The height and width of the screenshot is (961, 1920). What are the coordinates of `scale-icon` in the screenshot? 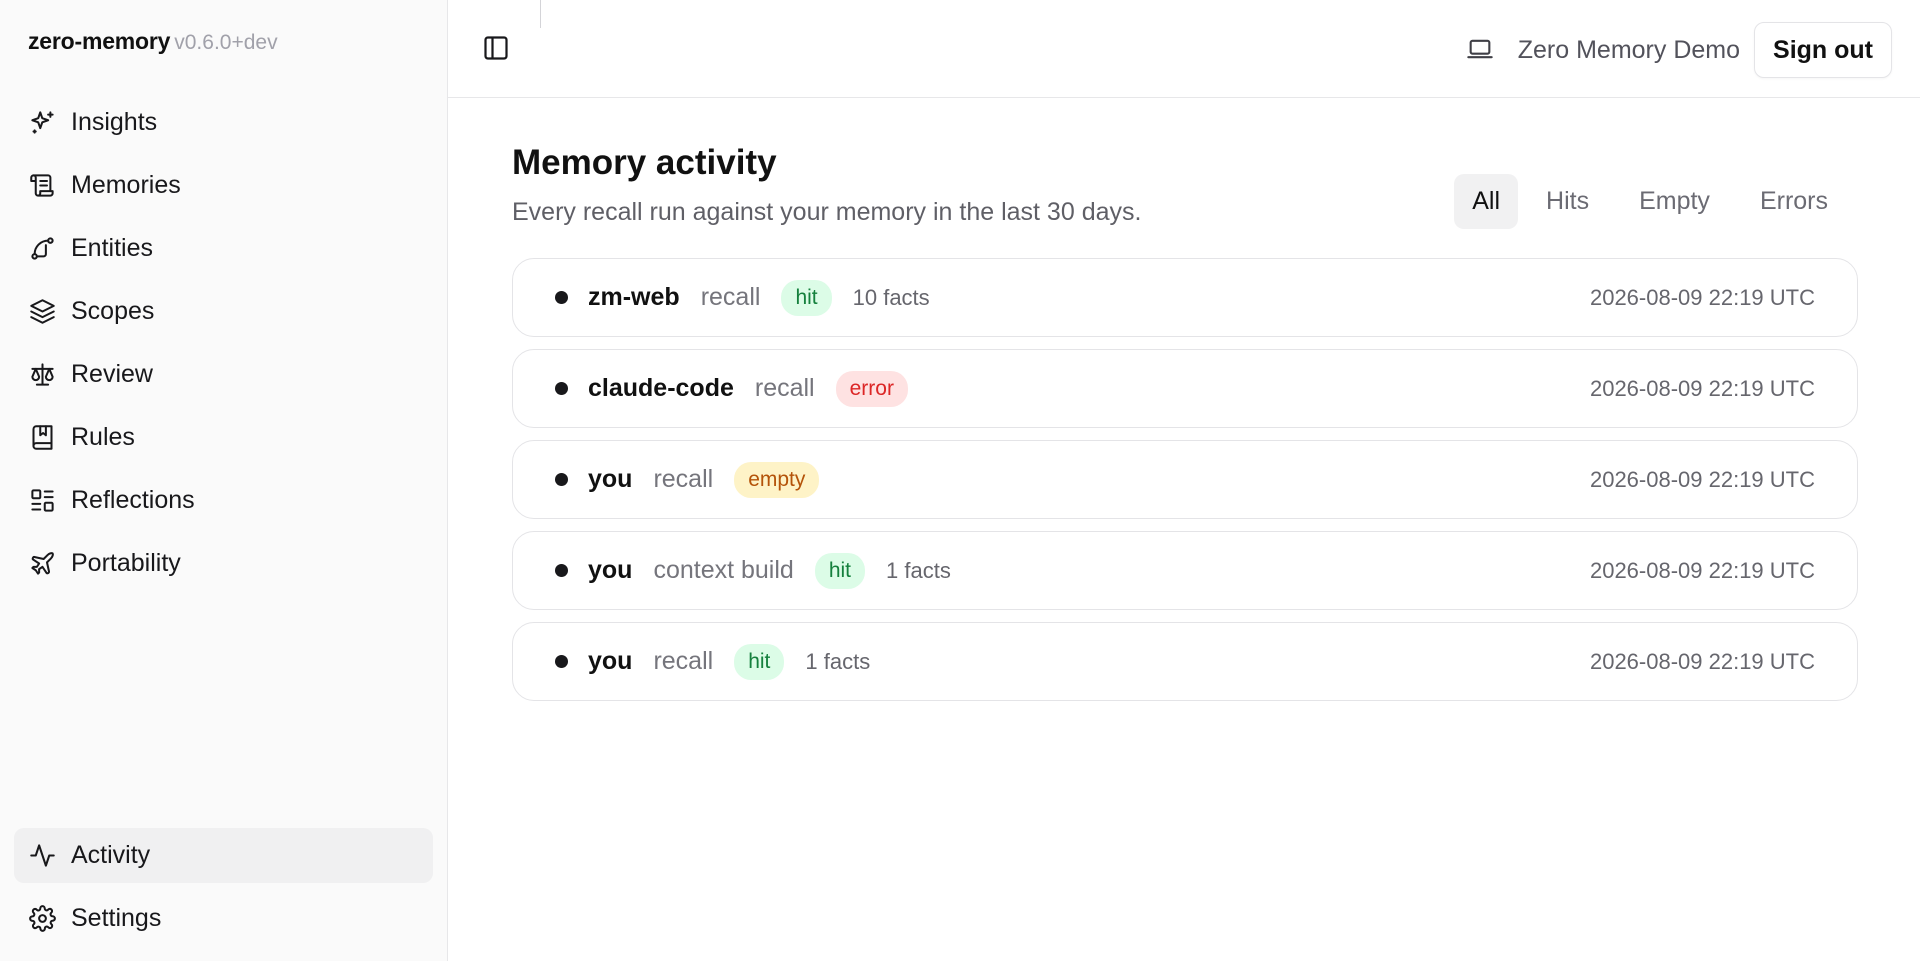 It's located at (42, 375).